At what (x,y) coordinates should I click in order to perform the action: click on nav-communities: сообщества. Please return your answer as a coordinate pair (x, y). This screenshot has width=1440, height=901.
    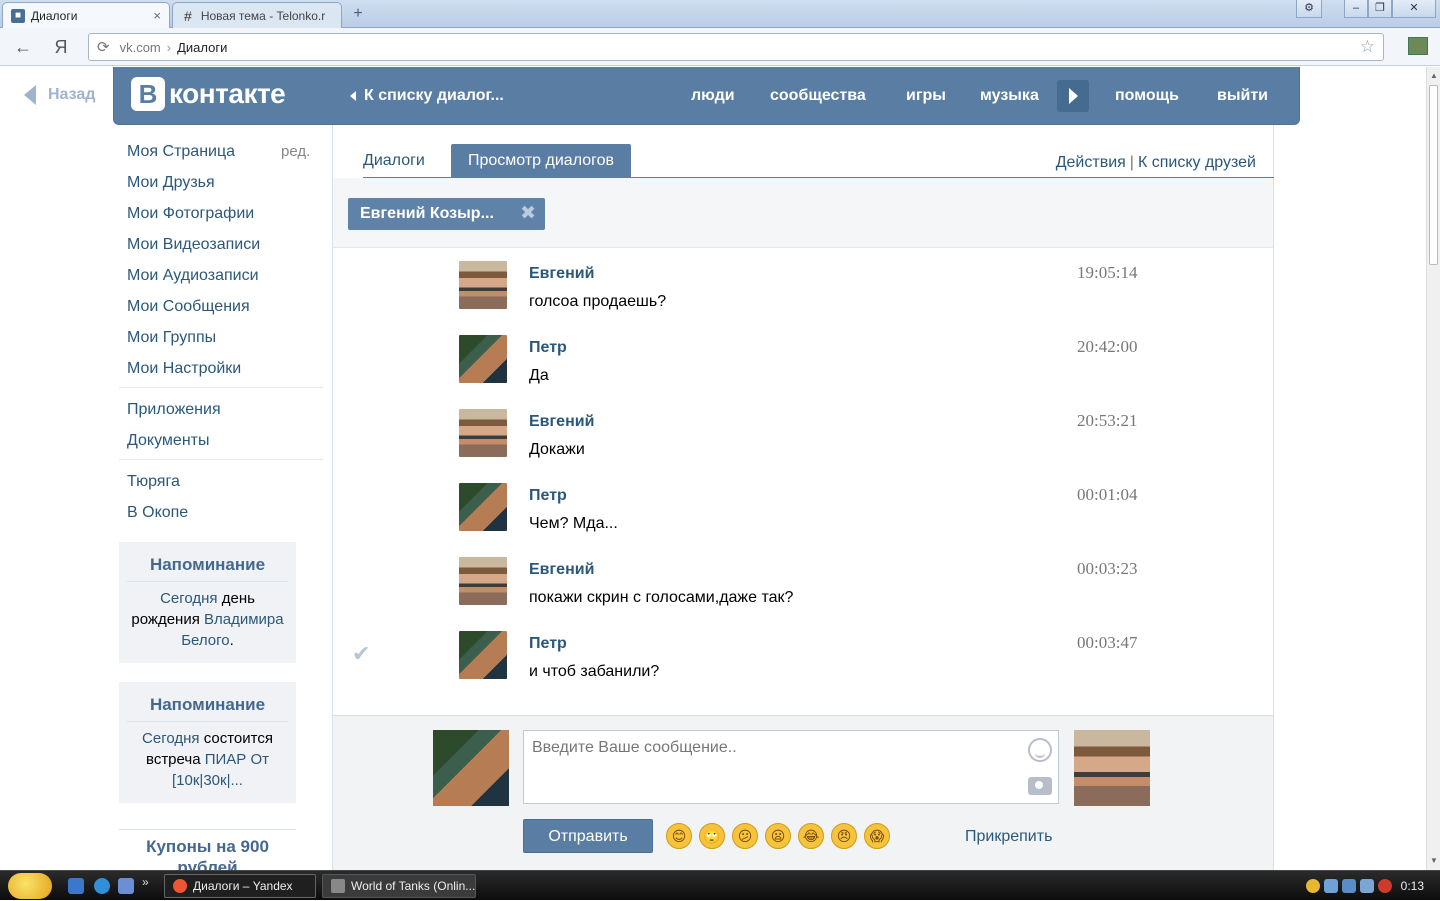
    Looking at the image, I should click on (818, 96).